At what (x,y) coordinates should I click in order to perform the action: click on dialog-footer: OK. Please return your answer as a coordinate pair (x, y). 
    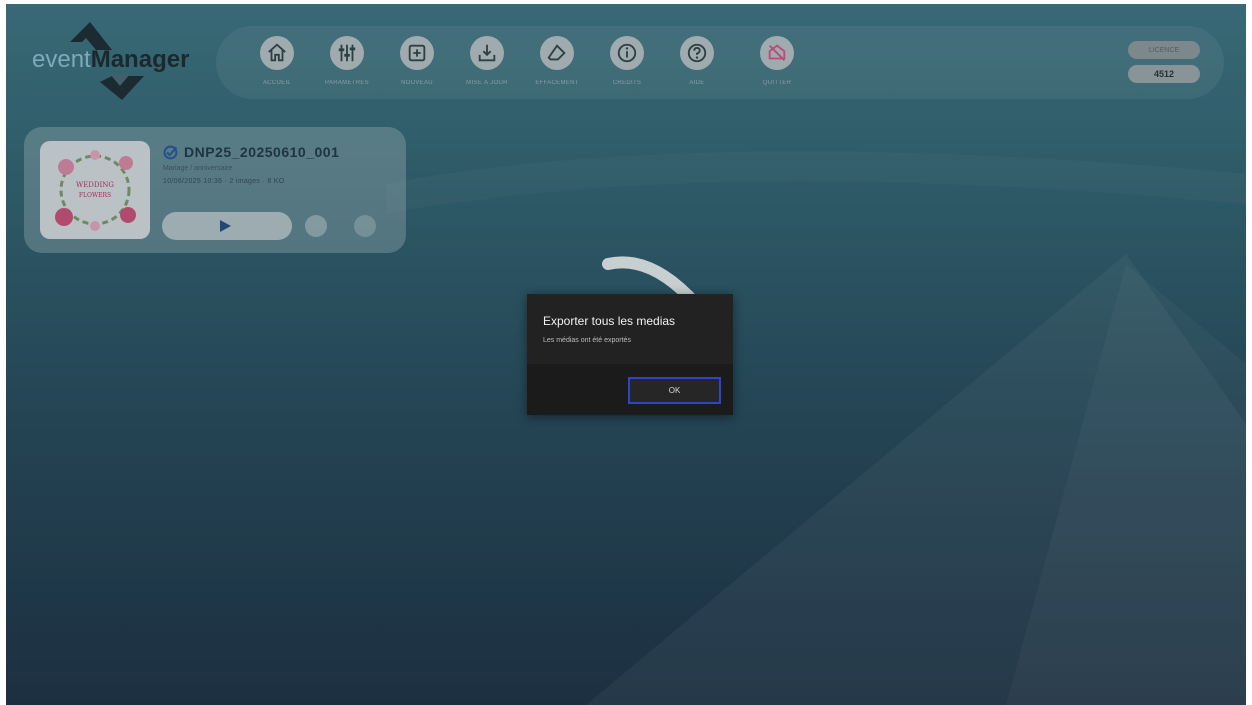
    Looking at the image, I should click on (630, 389).